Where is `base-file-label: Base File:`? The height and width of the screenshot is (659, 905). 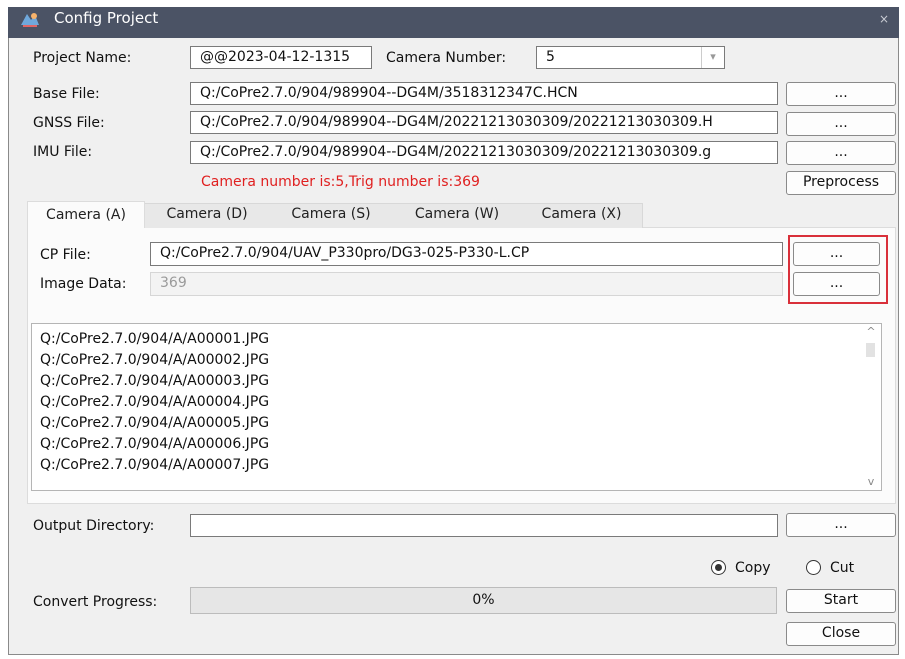
base-file-label: Base File: is located at coordinates (66, 94).